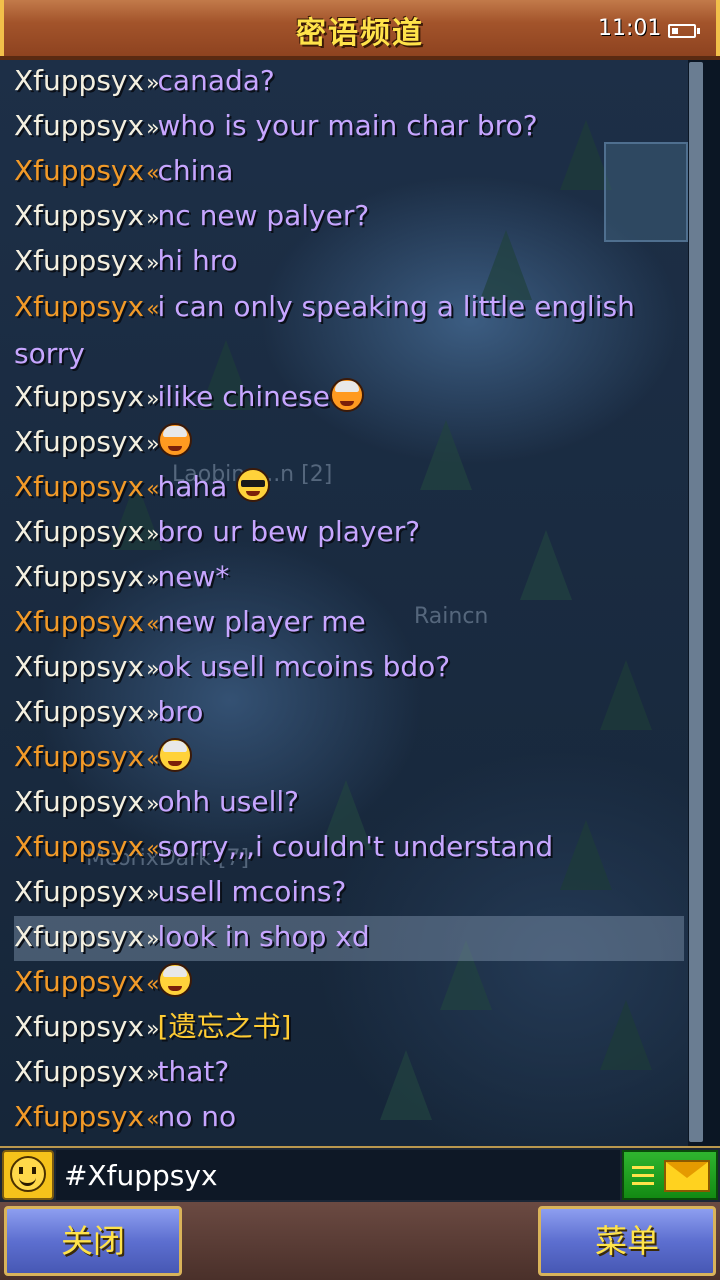 This screenshot has width=720, height=1280. Describe the element at coordinates (355, 846) in the screenshot. I see `message-text: sorry,,,i couldn't understand` at that location.